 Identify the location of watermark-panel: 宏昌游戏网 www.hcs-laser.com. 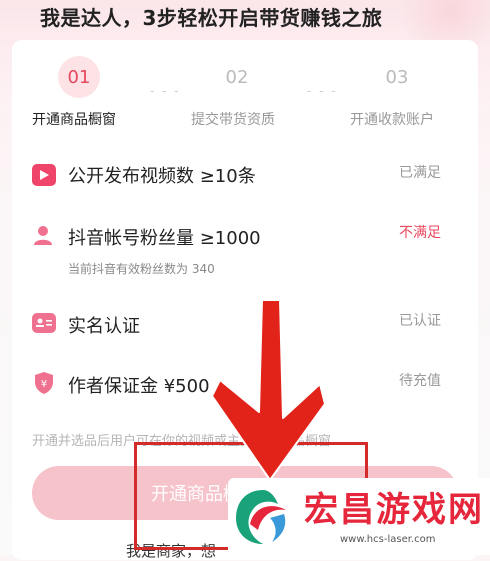
(359, 516).